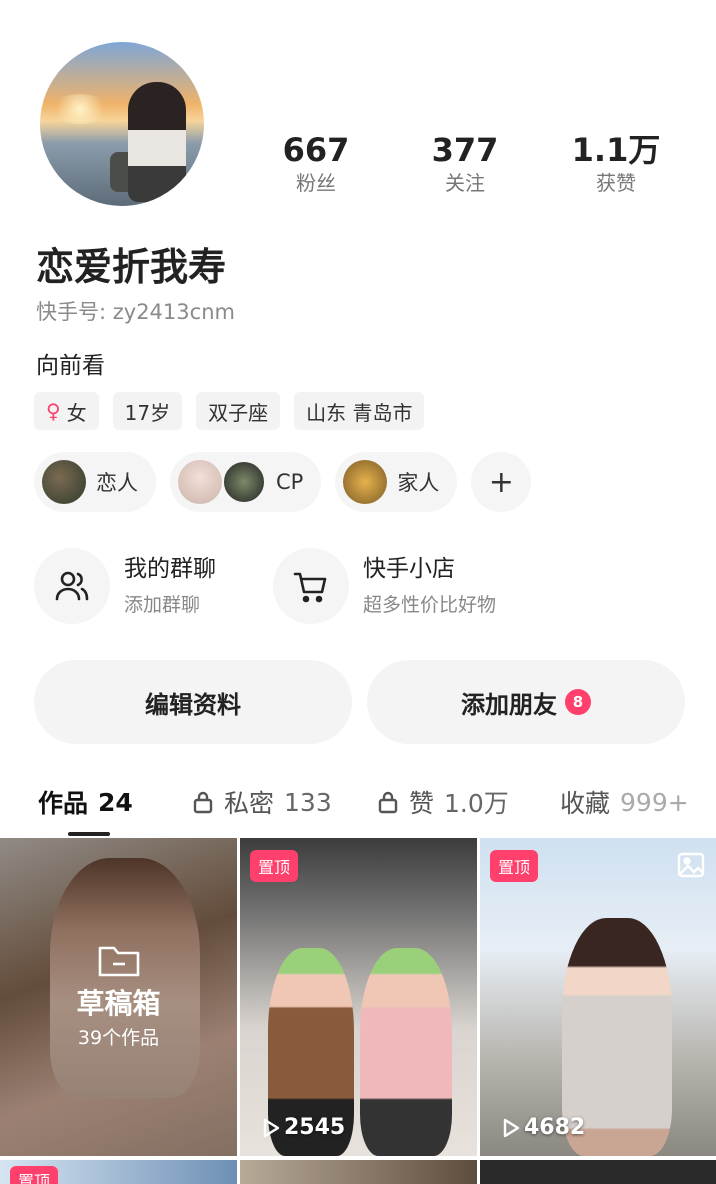 The width and height of the screenshot is (716, 1184). What do you see at coordinates (76, 412) in the screenshot?
I see `gender-label: 女` at bounding box center [76, 412].